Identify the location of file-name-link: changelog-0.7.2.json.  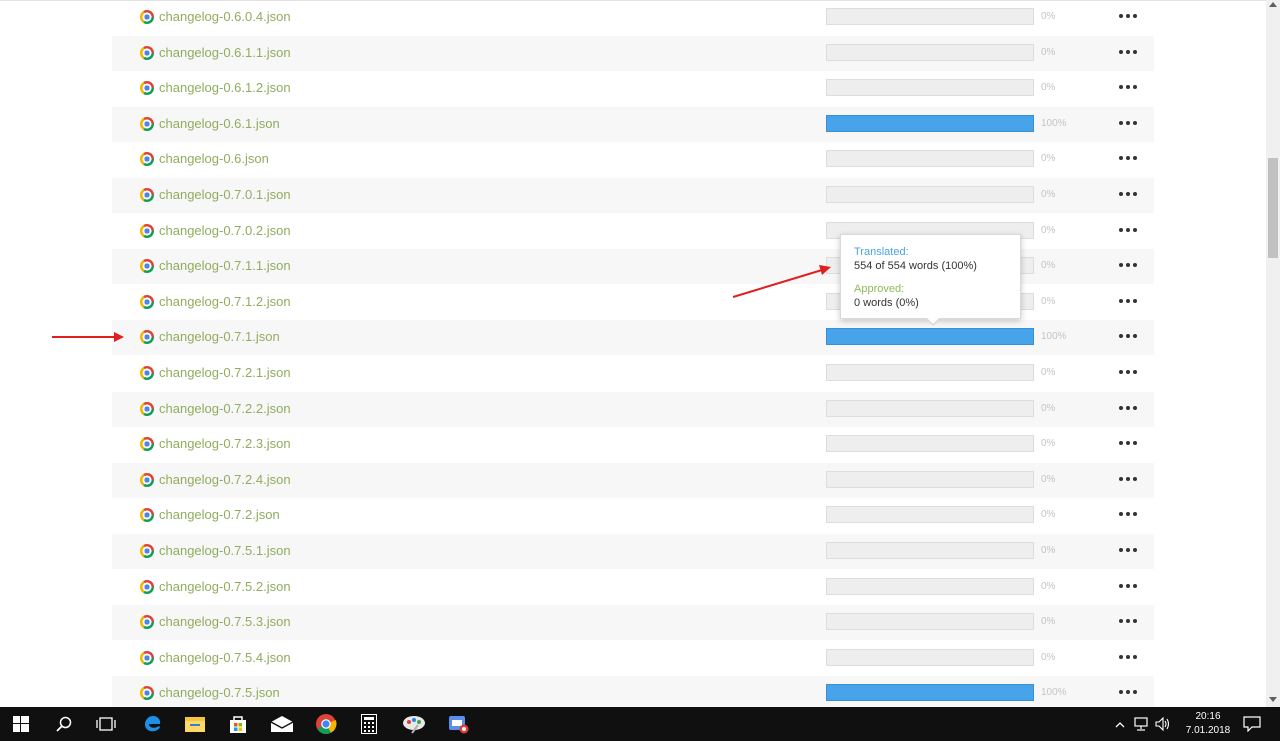
(219, 515).